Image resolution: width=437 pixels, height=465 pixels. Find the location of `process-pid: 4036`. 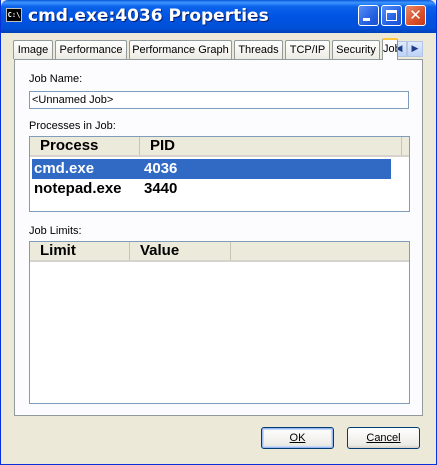

process-pid: 4036 is located at coordinates (161, 168).